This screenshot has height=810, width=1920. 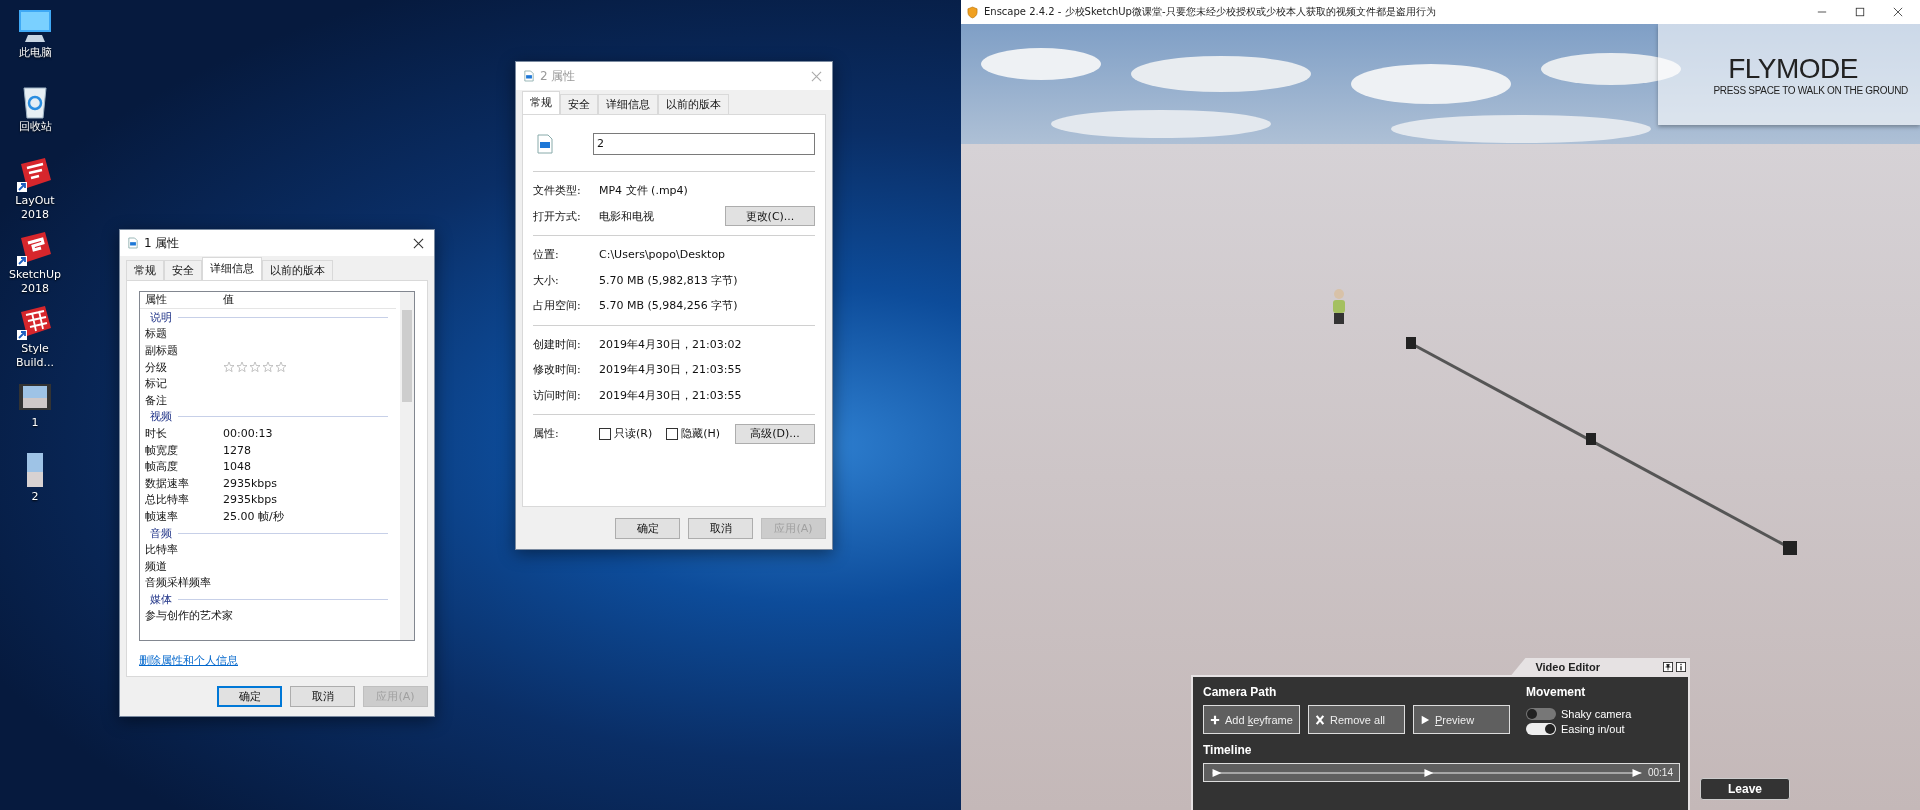 I want to click on desktop-icon-label: LayOut 2018, so click(x=35, y=208).